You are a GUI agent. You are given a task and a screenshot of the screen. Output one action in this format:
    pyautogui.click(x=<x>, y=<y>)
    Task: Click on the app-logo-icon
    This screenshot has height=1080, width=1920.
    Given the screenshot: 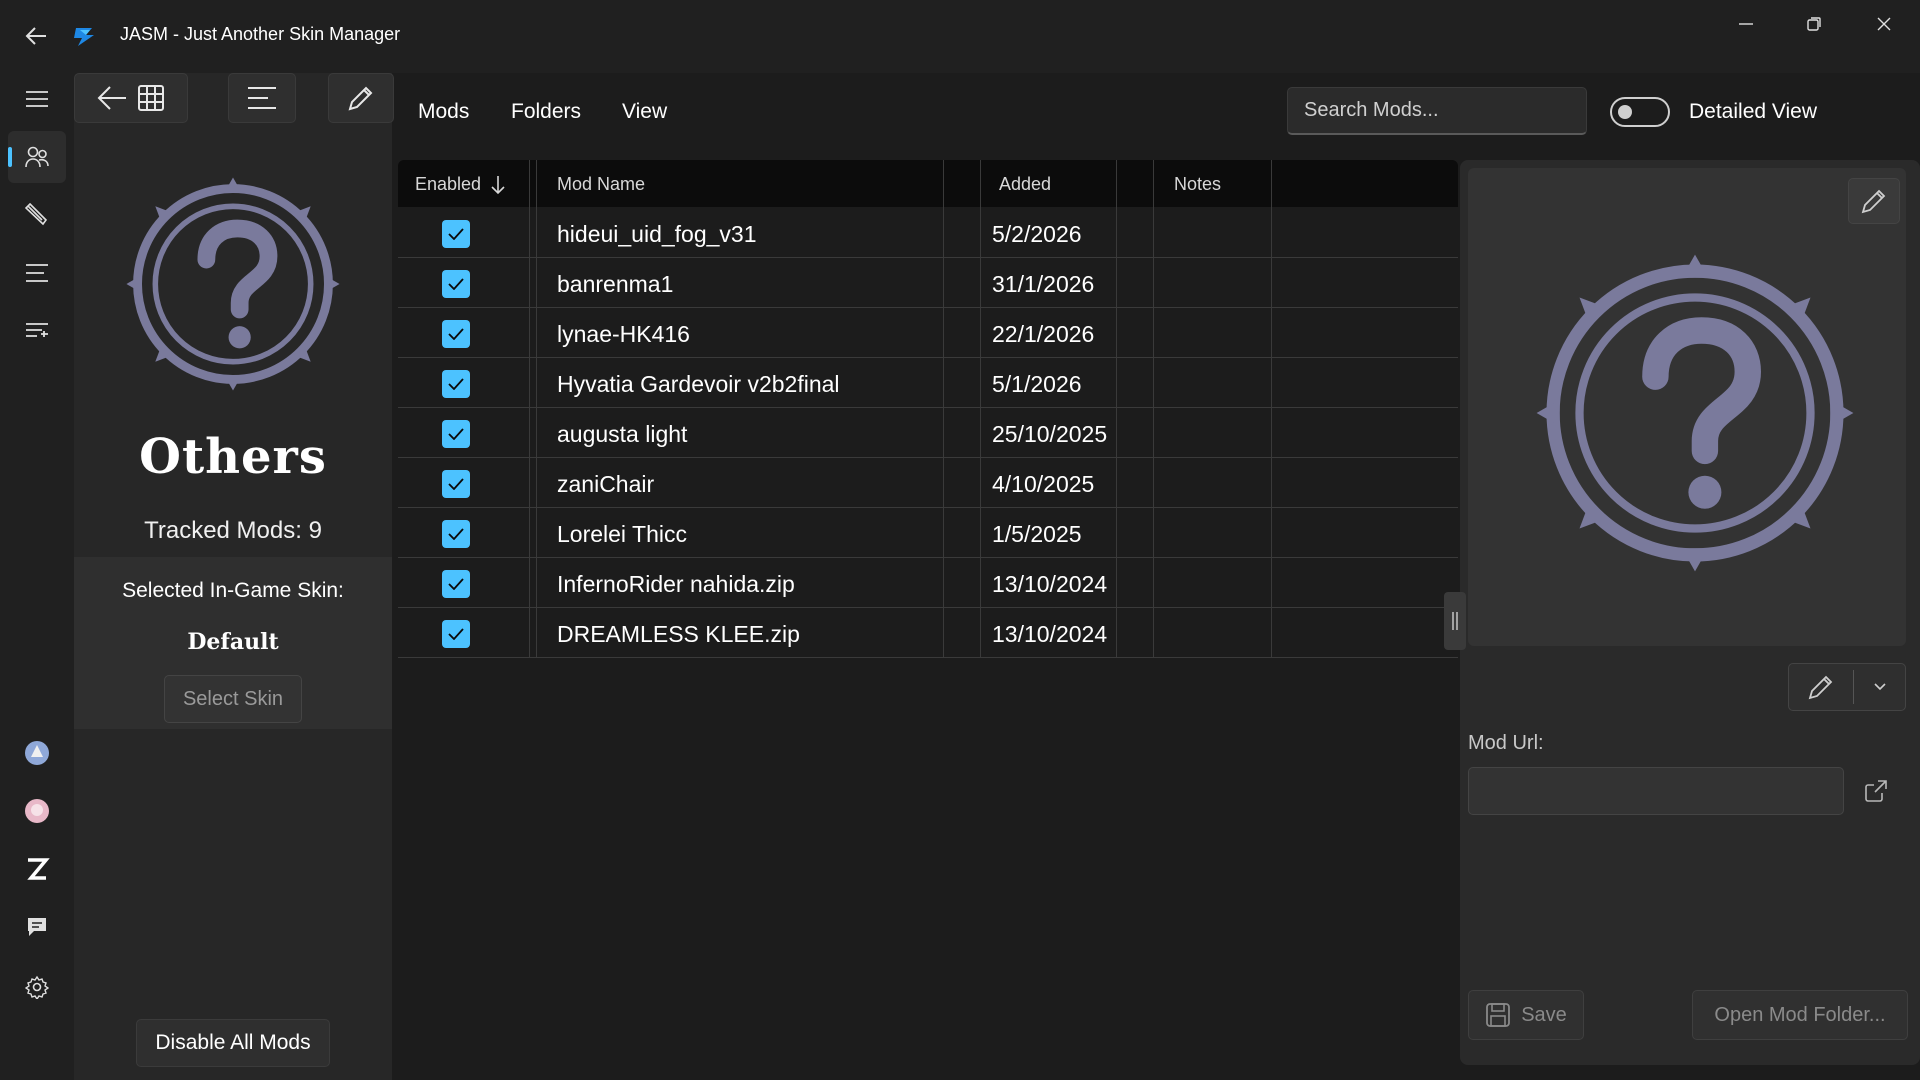 What is the action you would take?
    pyautogui.click(x=84, y=36)
    